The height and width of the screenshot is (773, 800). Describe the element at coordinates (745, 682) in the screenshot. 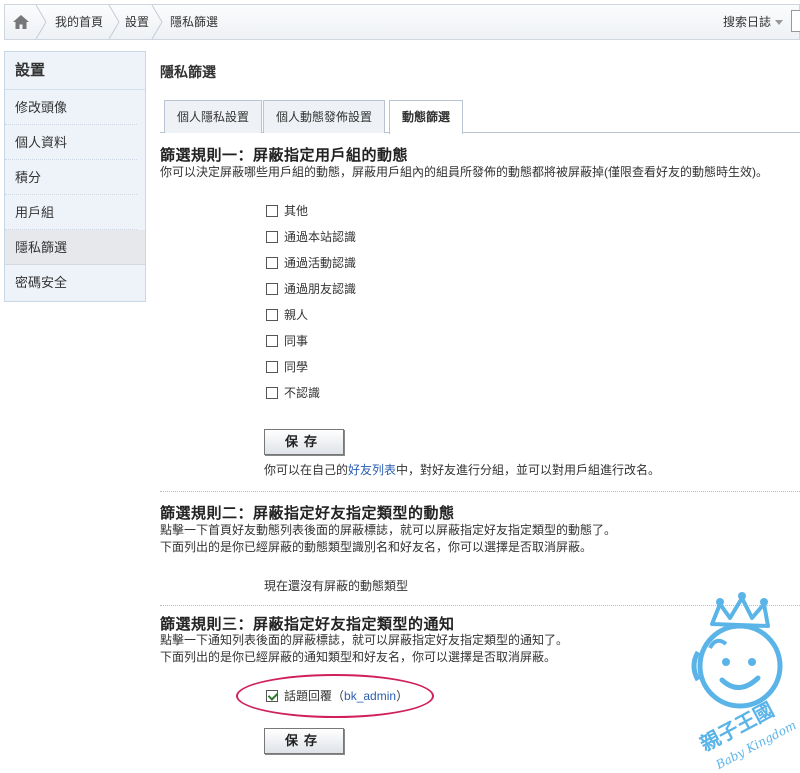

I see `baby-kingdom-logo: 親子王國 Baby Kingdom` at that location.